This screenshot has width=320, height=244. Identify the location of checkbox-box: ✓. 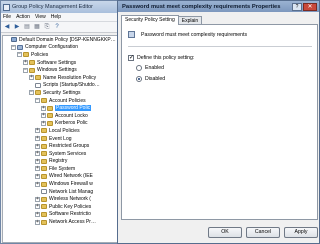
(131, 58).